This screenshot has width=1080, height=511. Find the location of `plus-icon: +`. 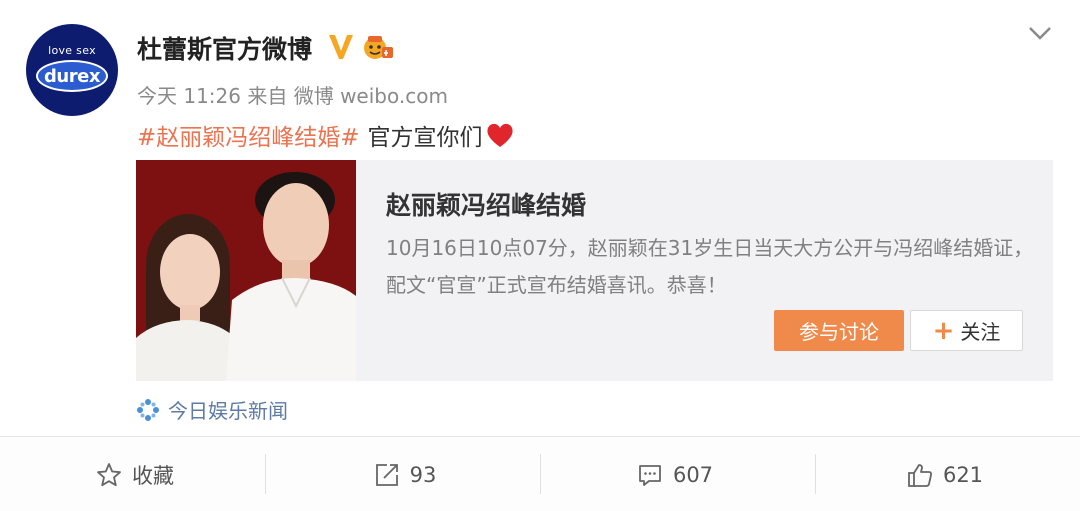

plus-icon: + is located at coordinates (943, 330).